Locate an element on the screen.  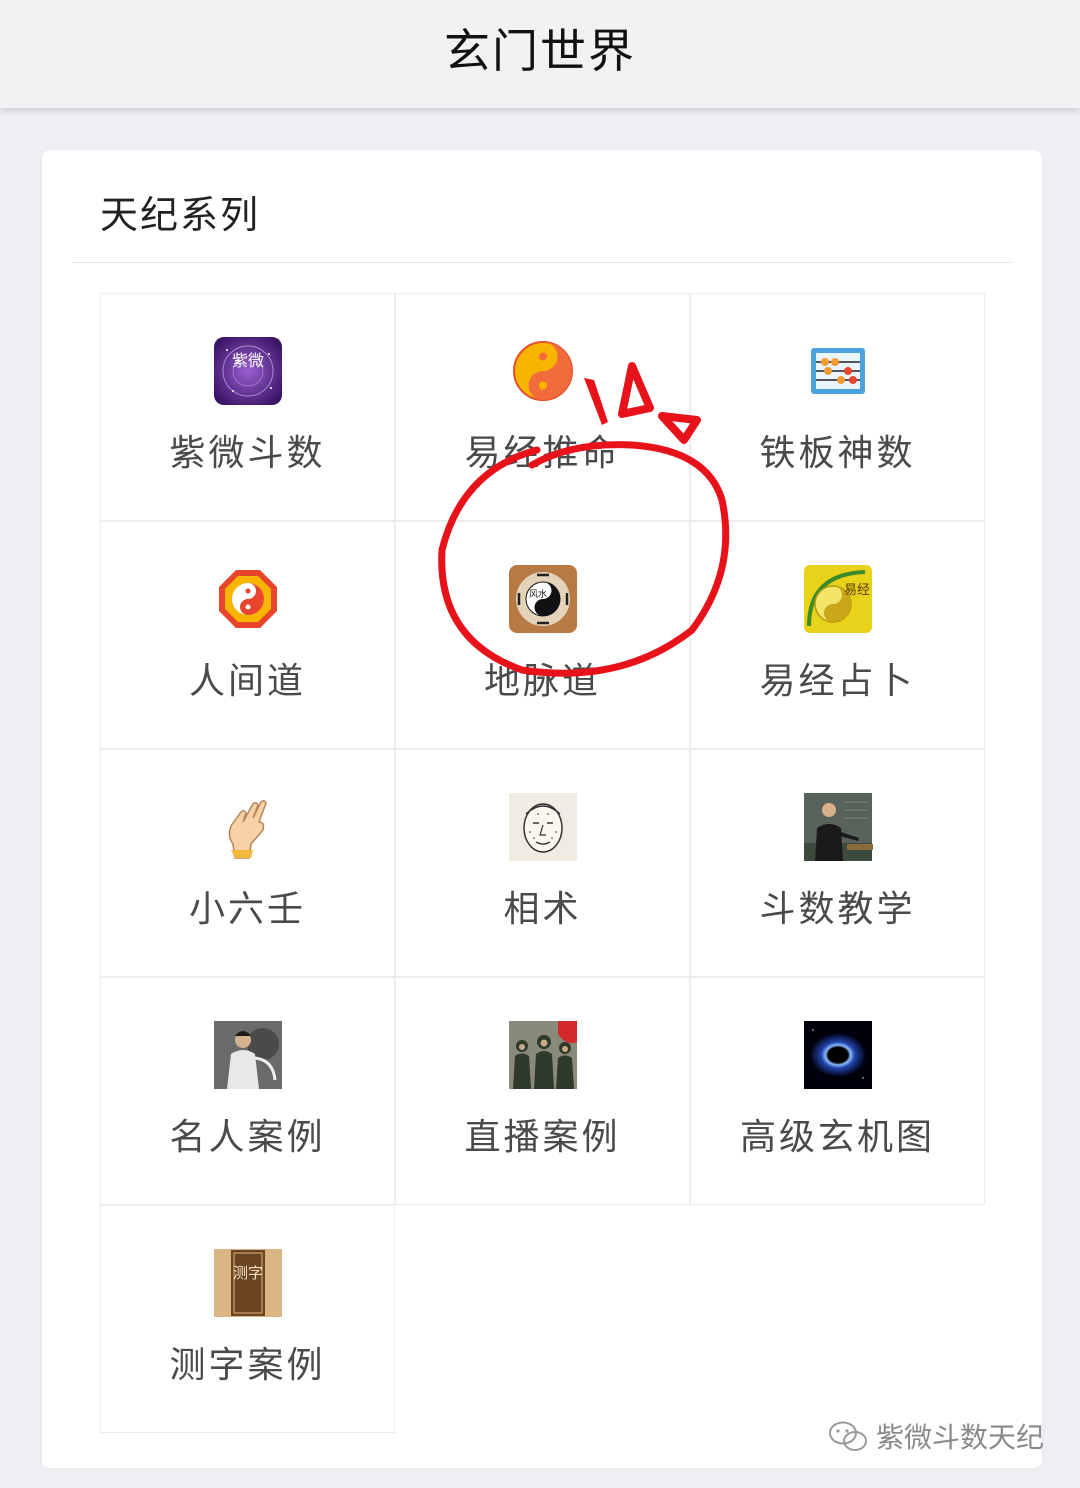
top-bar: 玄门世界 is located at coordinates (540, 54).